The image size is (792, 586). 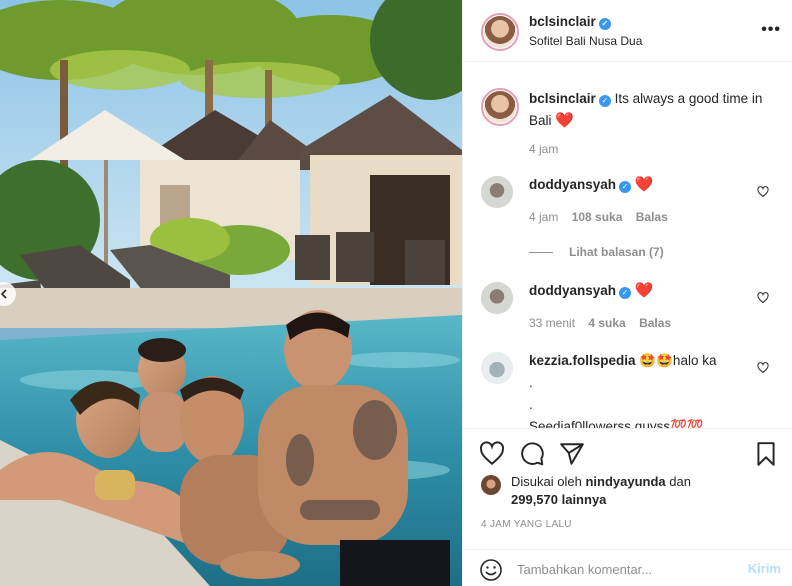 What do you see at coordinates (491, 570) in the screenshot?
I see `emoji-icon` at bounding box center [491, 570].